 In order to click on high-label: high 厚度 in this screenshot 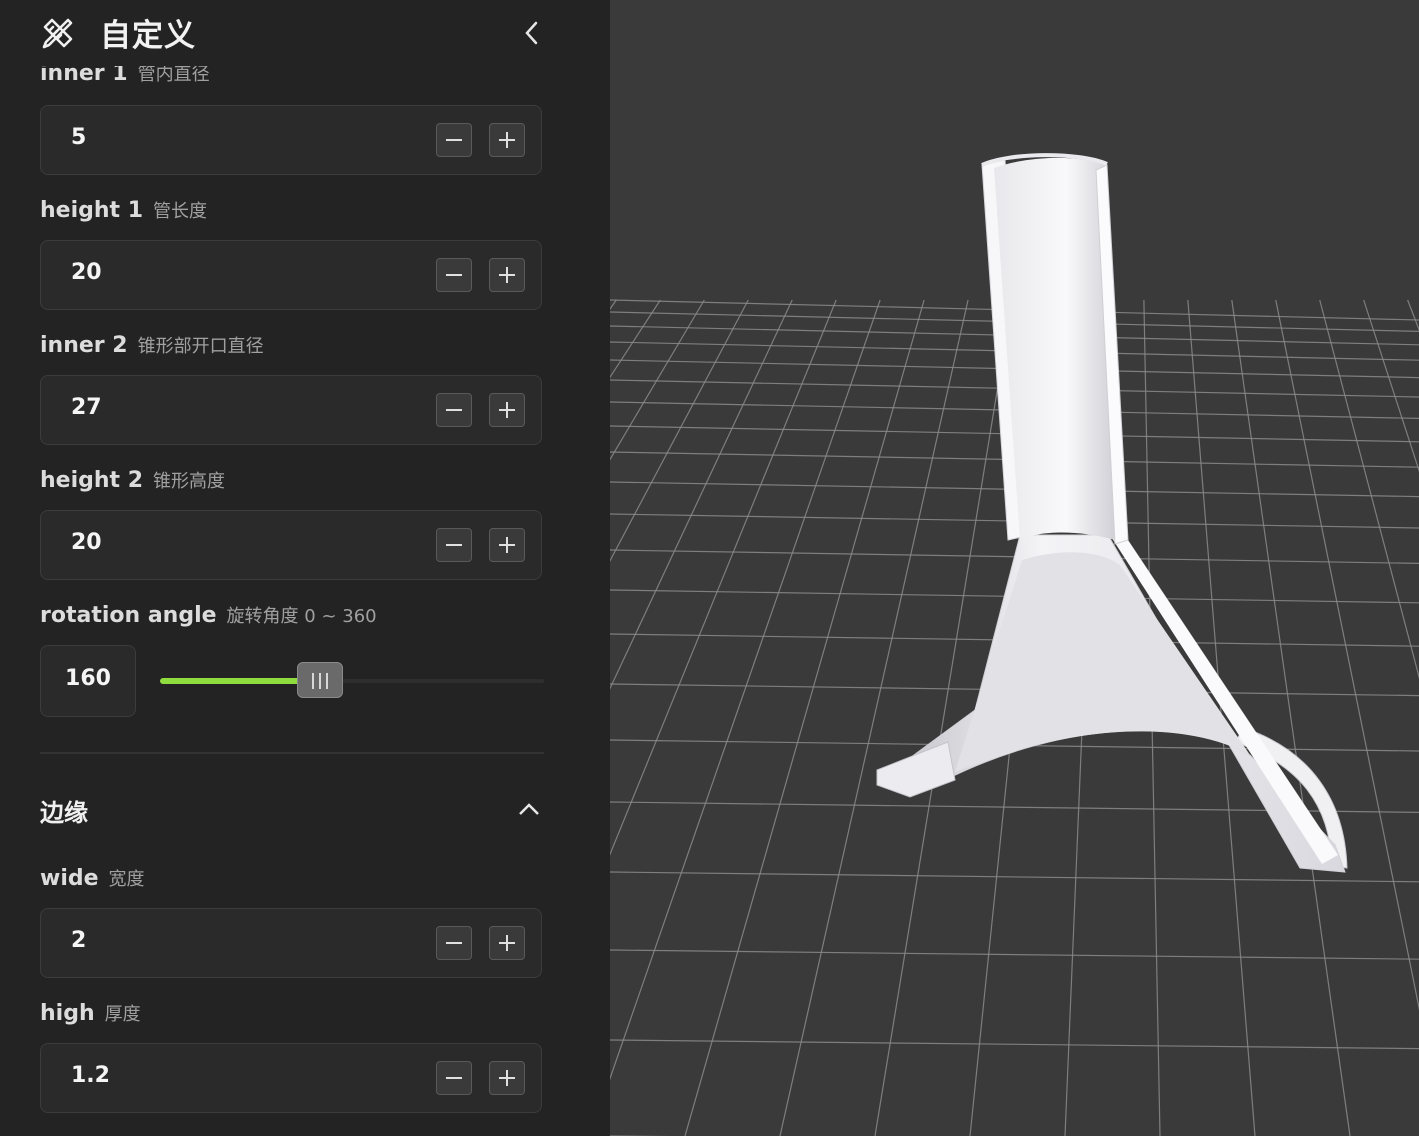, I will do `click(90, 1013)`.